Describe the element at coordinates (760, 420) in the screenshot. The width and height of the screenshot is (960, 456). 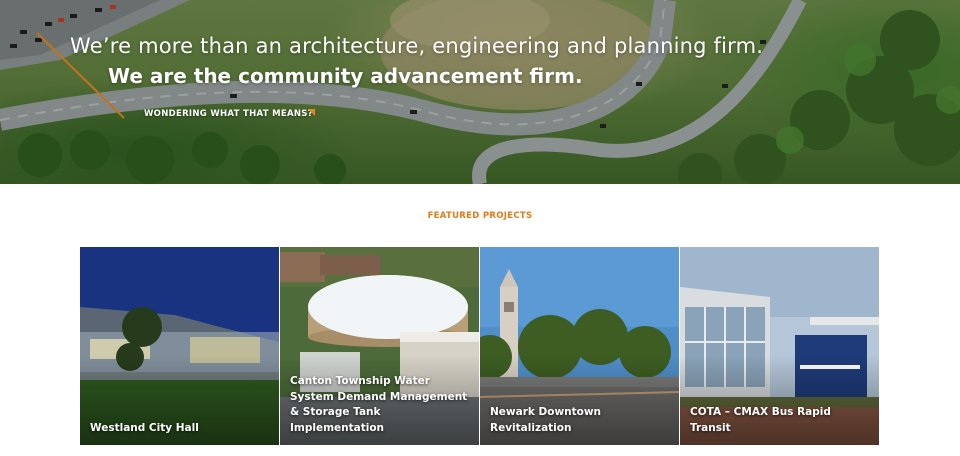
I see `project-title: COTA – CMAX Bus Rapid Transit` at that location.